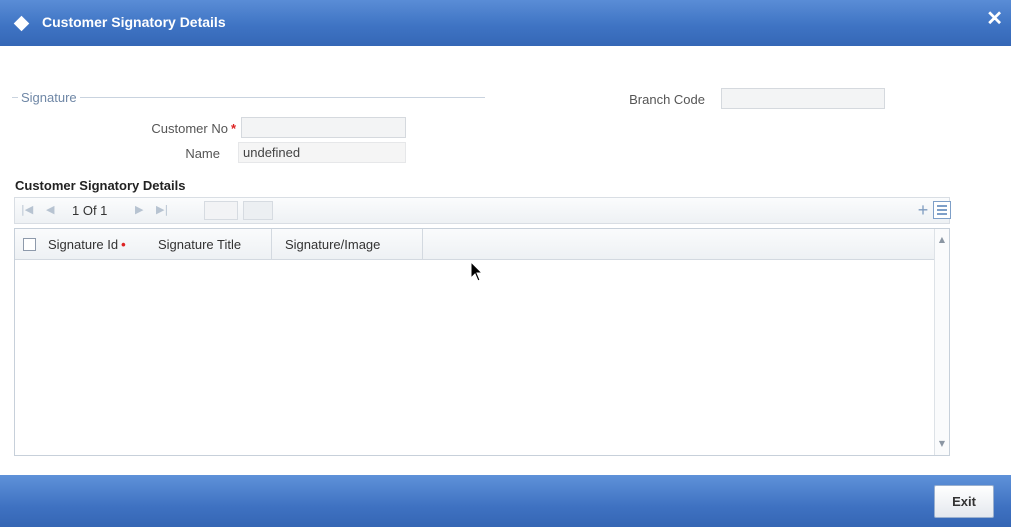 The width and height of the screenshot is (1011, 527). I want to click on customer-no-label: Customer No, so click(189, 128).